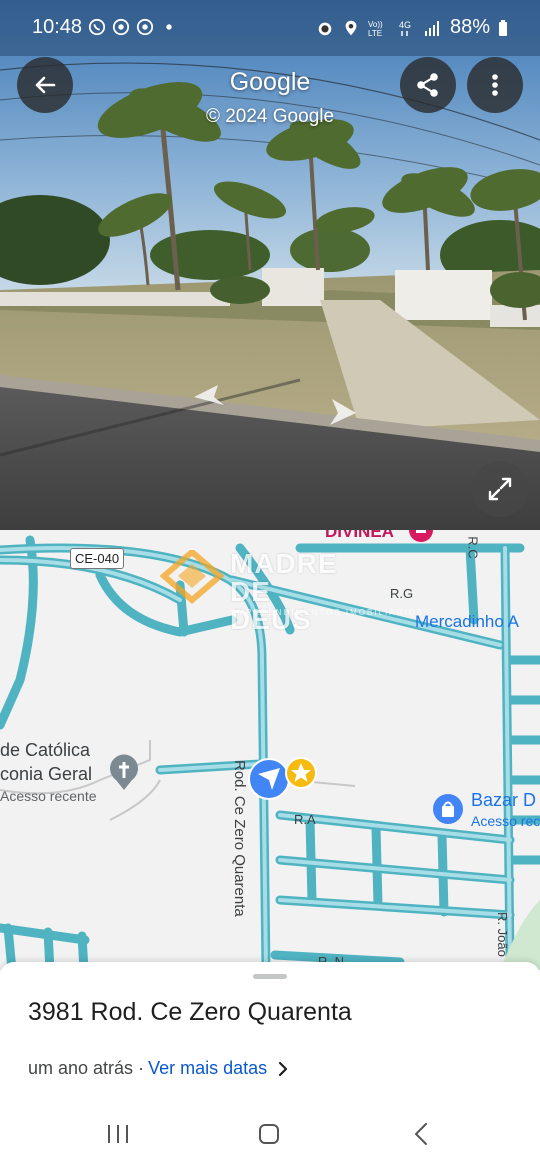 This screenshot has height=1170, width=540. I want to click on dot-icon, so click(169, 27).